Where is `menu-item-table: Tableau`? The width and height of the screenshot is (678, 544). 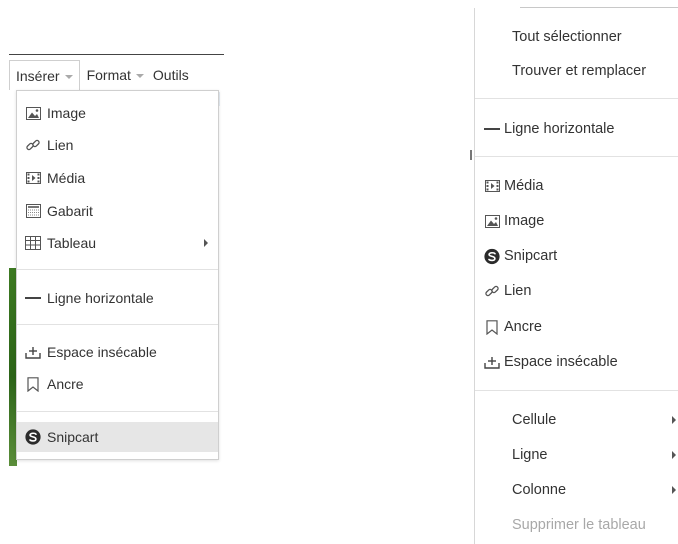
menu-item-table: Tableau is located at coordinates (117, 243).